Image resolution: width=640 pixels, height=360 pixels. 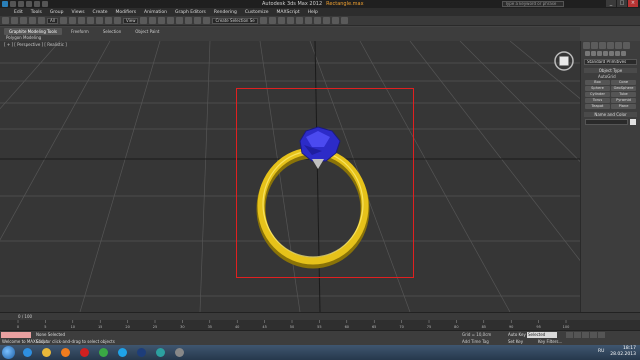 What do you see at coordinates (515, 341) in the screenshot?
I see `set-key-button: Set Key` at bounding box center [515, 341].